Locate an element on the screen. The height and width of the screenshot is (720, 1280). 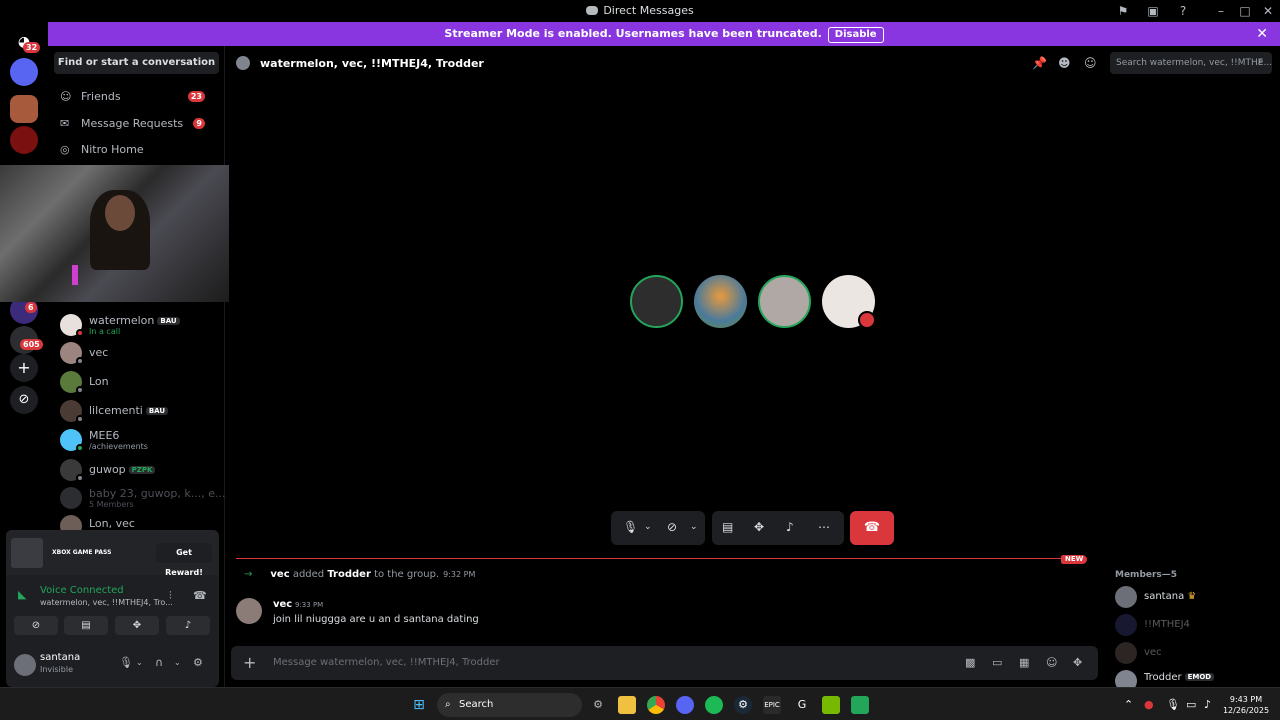
soundboard-button: ♪ is located at coordinates (188, 625).